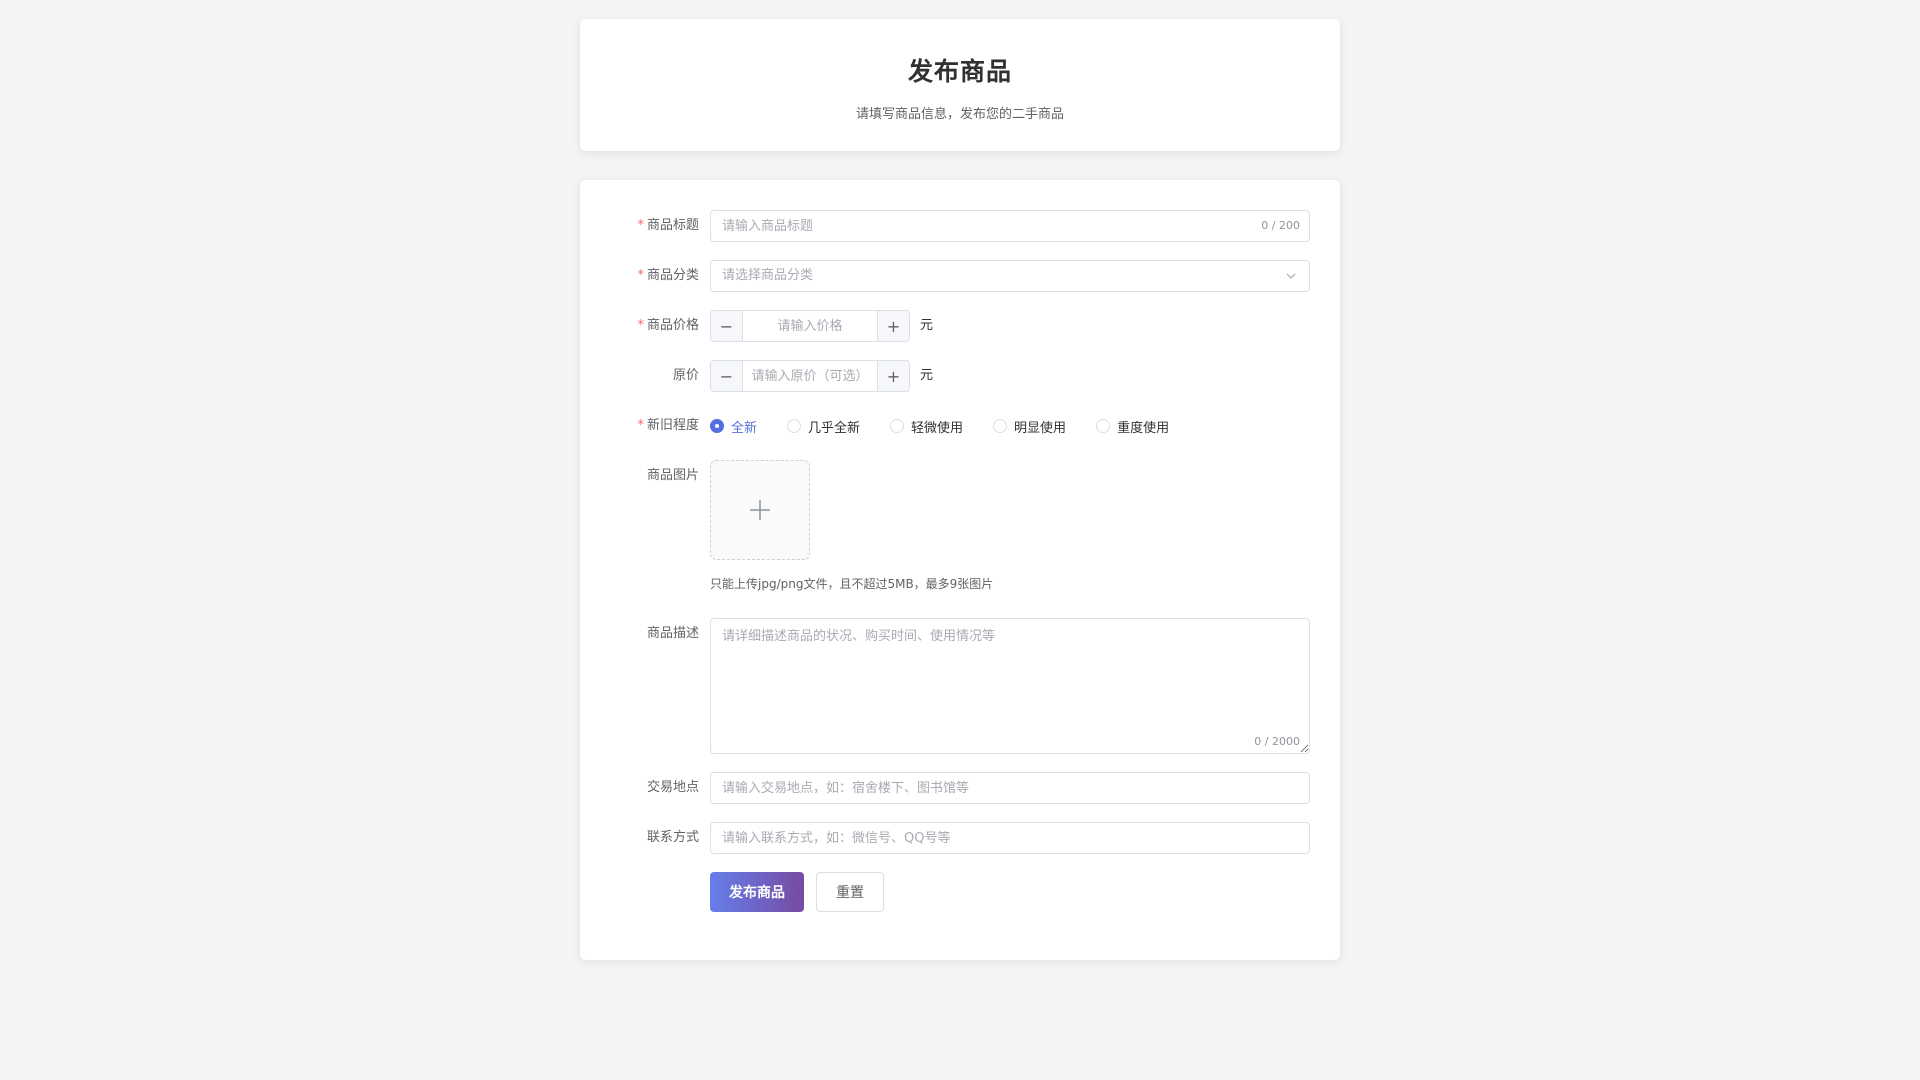 The height and width of the screenshot is (1080, 1920). Describe the element at coordinates (852, 584) in the screenshot. I see `upload-tip: 只能上传jpg/png文件，且不超过5MB，最多9张图片` at that location.